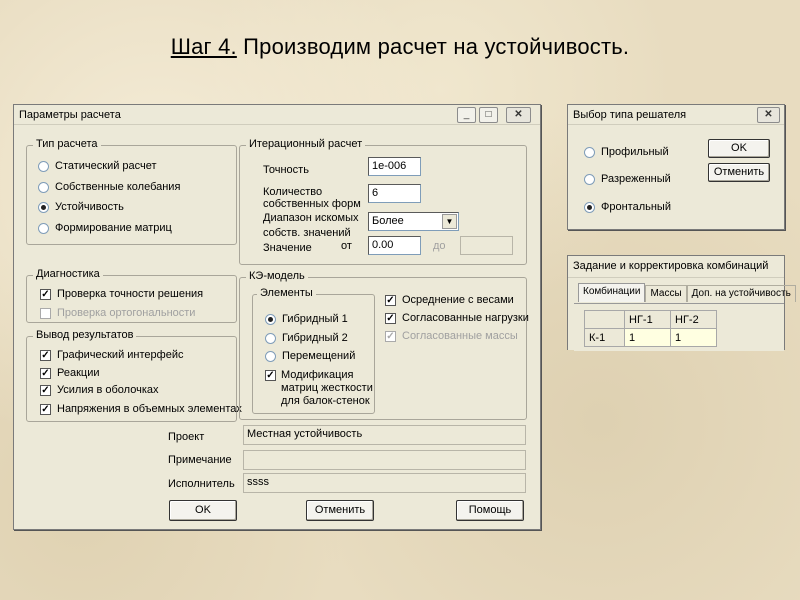 The height and width of the screenshot is (600, 800). Describe the element at coordinates (45, 294) in the screenshot. I see `checkbox-precision: ✓` at that location.